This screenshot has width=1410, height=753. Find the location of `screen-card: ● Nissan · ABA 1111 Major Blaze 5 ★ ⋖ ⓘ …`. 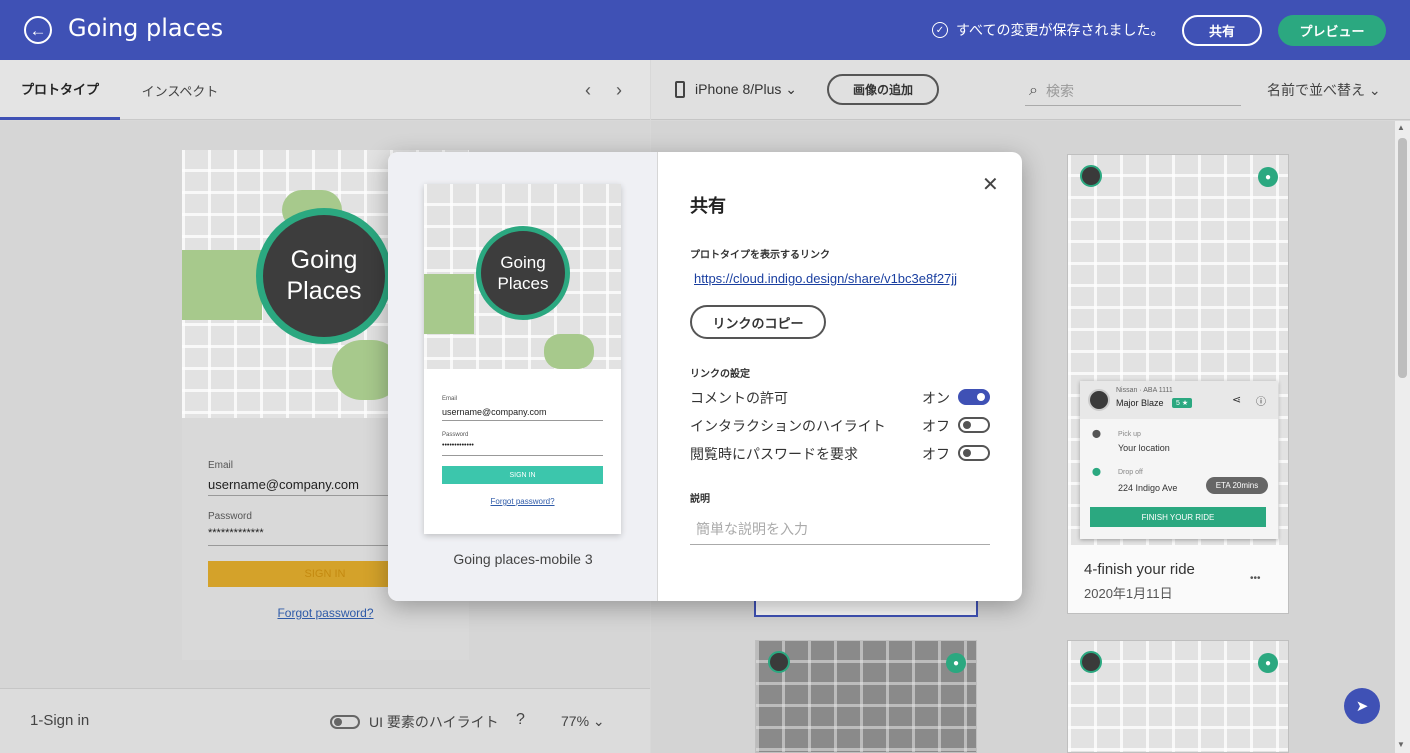

screen-card: ● Nissan · ABA 1111 Major Blaze 5 ★ ⋖ ⓘ … is located at coordinates (1178, 384).